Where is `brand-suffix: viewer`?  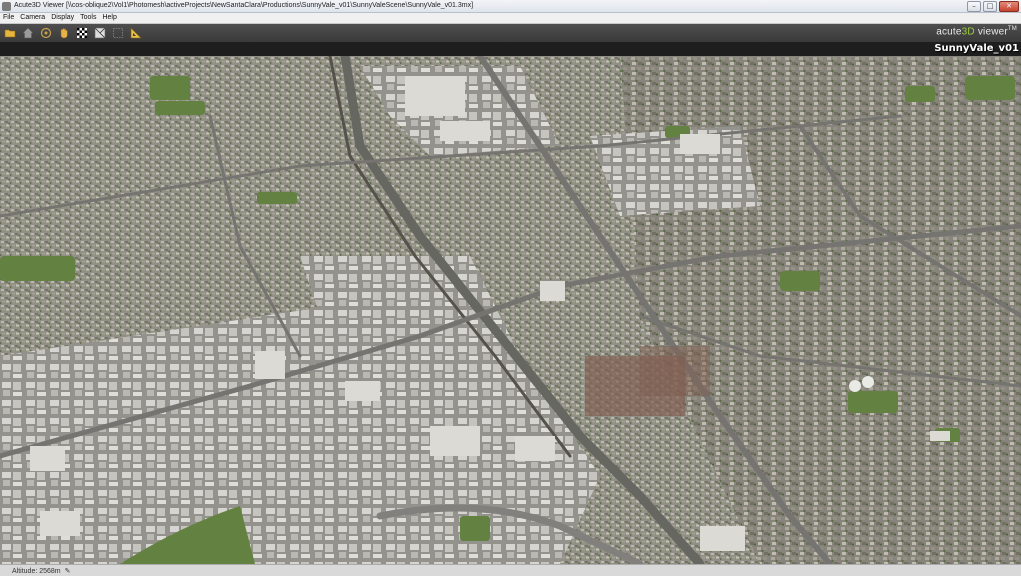
brand-suffix: viewer is located at coordinates (991, 32).